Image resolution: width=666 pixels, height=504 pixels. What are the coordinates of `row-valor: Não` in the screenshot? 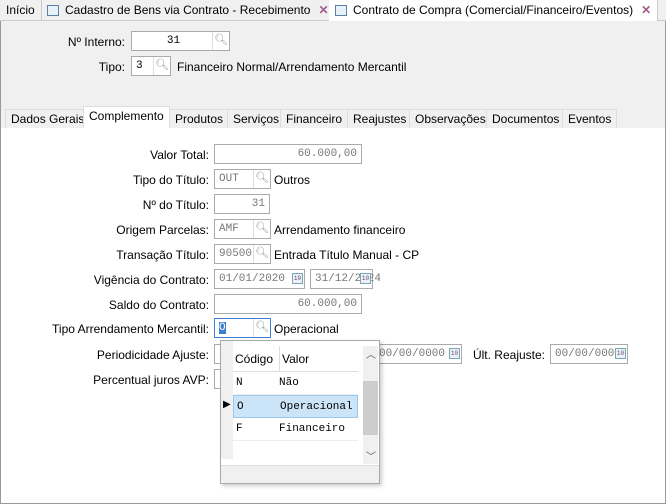 It's located at (289, 383).